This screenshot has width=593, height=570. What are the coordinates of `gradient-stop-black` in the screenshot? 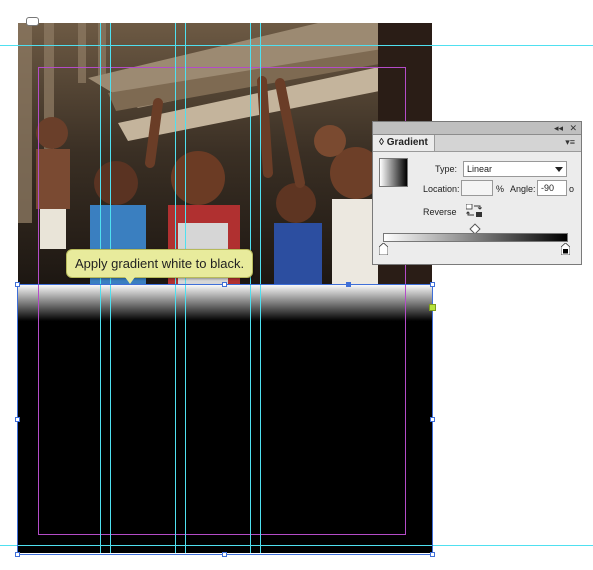 It's located at (565, 249).